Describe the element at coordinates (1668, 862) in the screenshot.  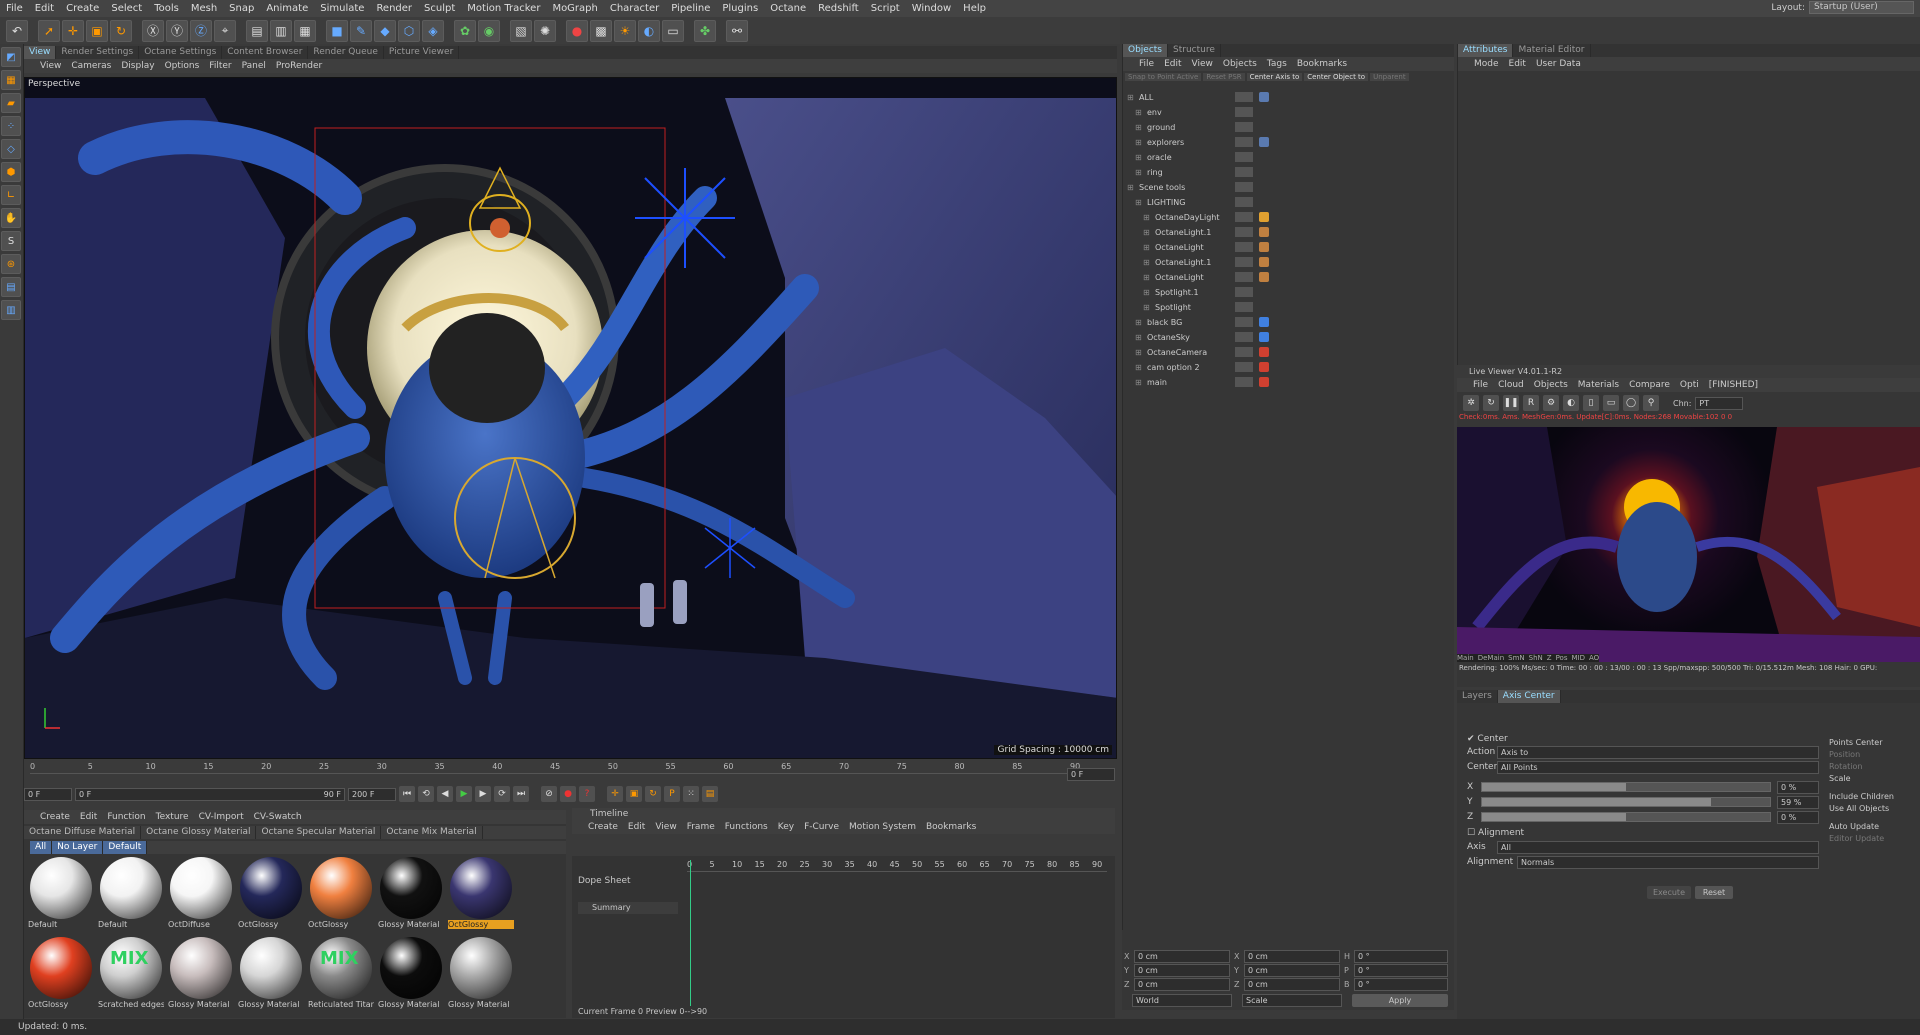
I see `align-dropdown: Normals` at that location.